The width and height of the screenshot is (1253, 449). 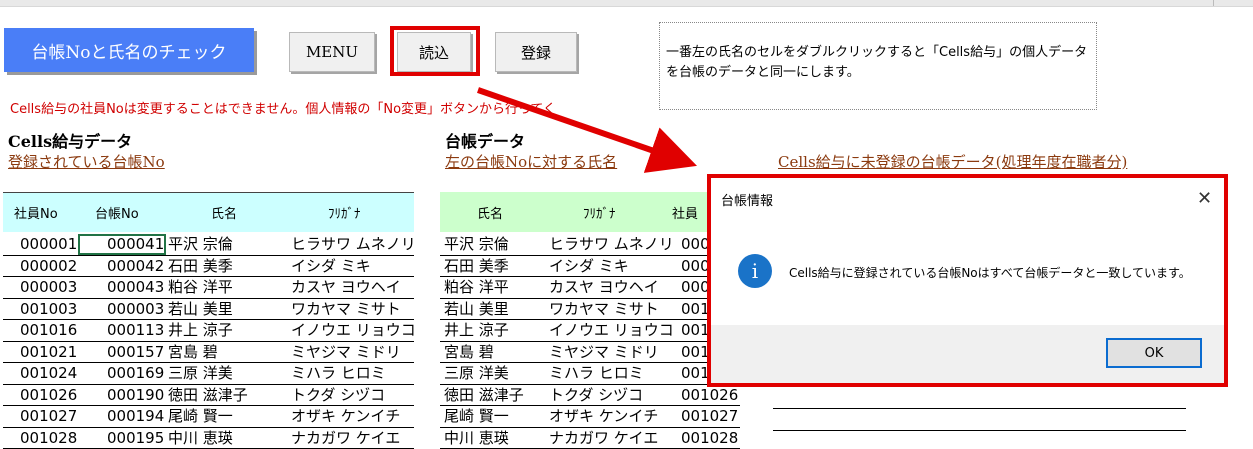 I want to click on dialog-footer: OK, so click(x=967, y=354).